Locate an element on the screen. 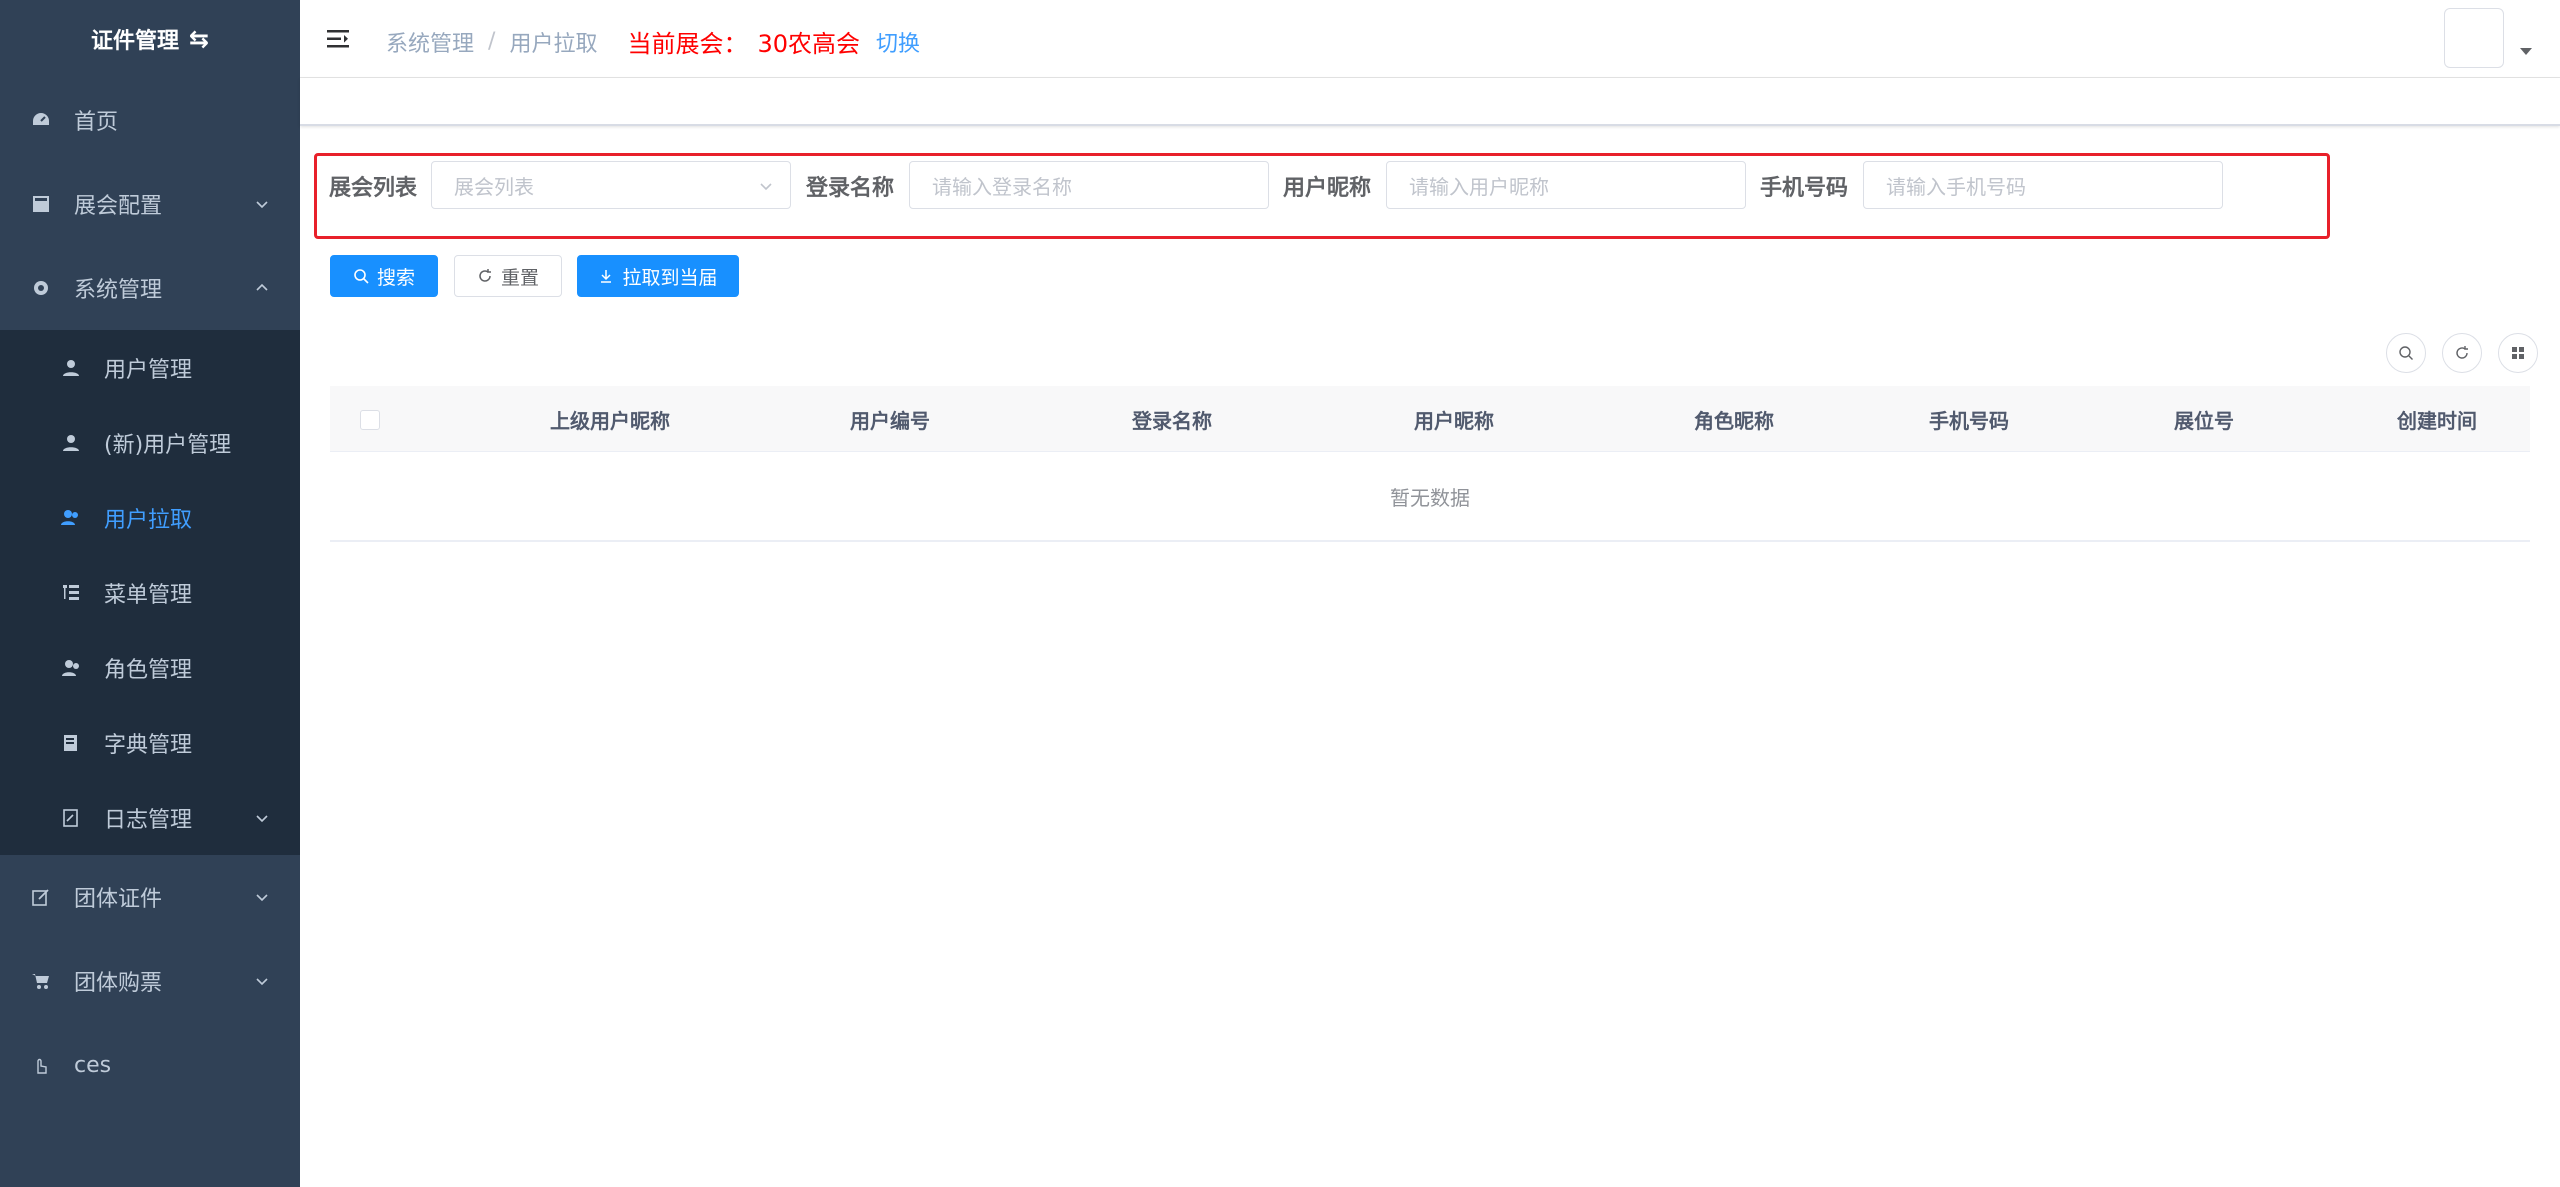 This screenshot has width=2560, height=1187. sidebar-item-menu-management: 菜单管理 is located at coordinates (150, 592).